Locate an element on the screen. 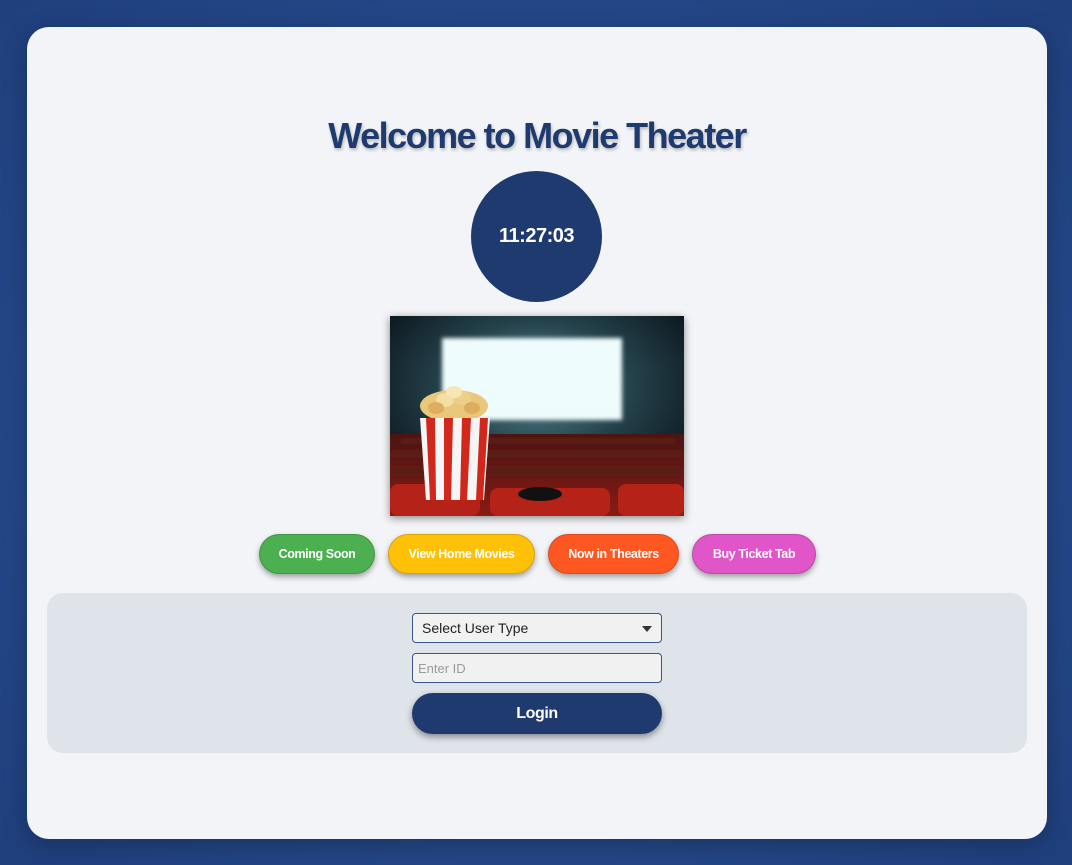 The height and width of the screenshot is (865, 1072). view-home-movies-label: View Home Movies is located at coordinates (461, 554).